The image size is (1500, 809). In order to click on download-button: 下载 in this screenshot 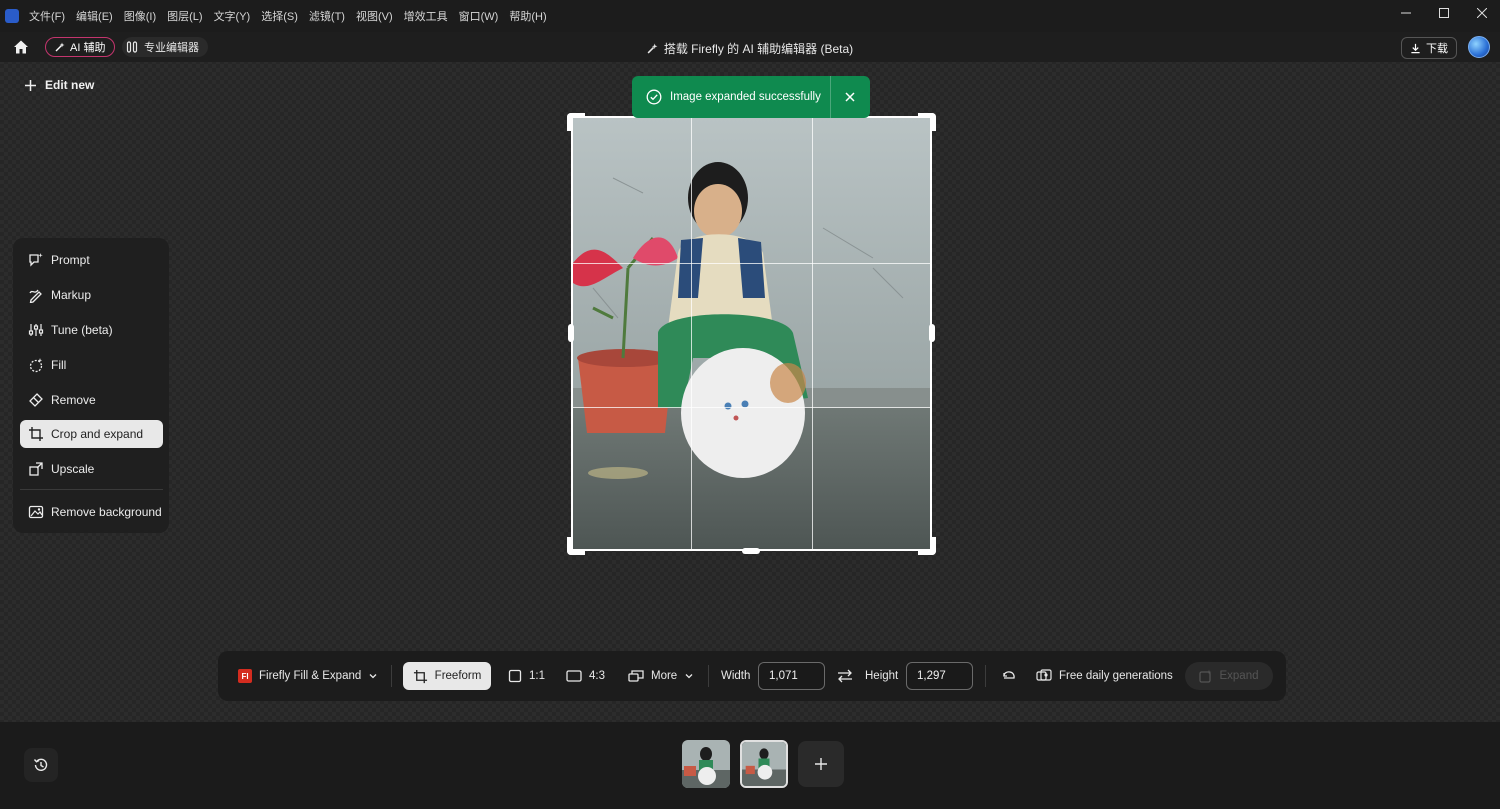, I will do `click(1429, 48)`.